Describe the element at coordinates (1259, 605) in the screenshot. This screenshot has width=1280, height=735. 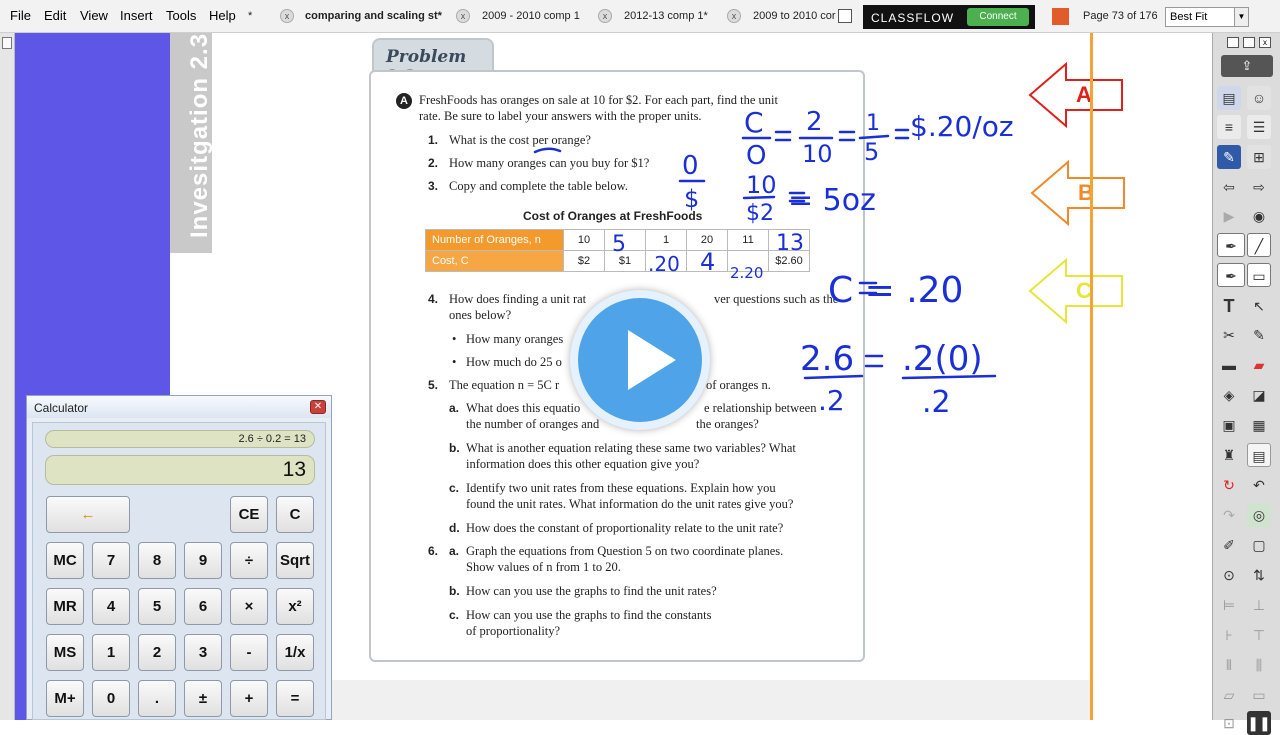
I see `align-center-icon: ⊥` at that location.